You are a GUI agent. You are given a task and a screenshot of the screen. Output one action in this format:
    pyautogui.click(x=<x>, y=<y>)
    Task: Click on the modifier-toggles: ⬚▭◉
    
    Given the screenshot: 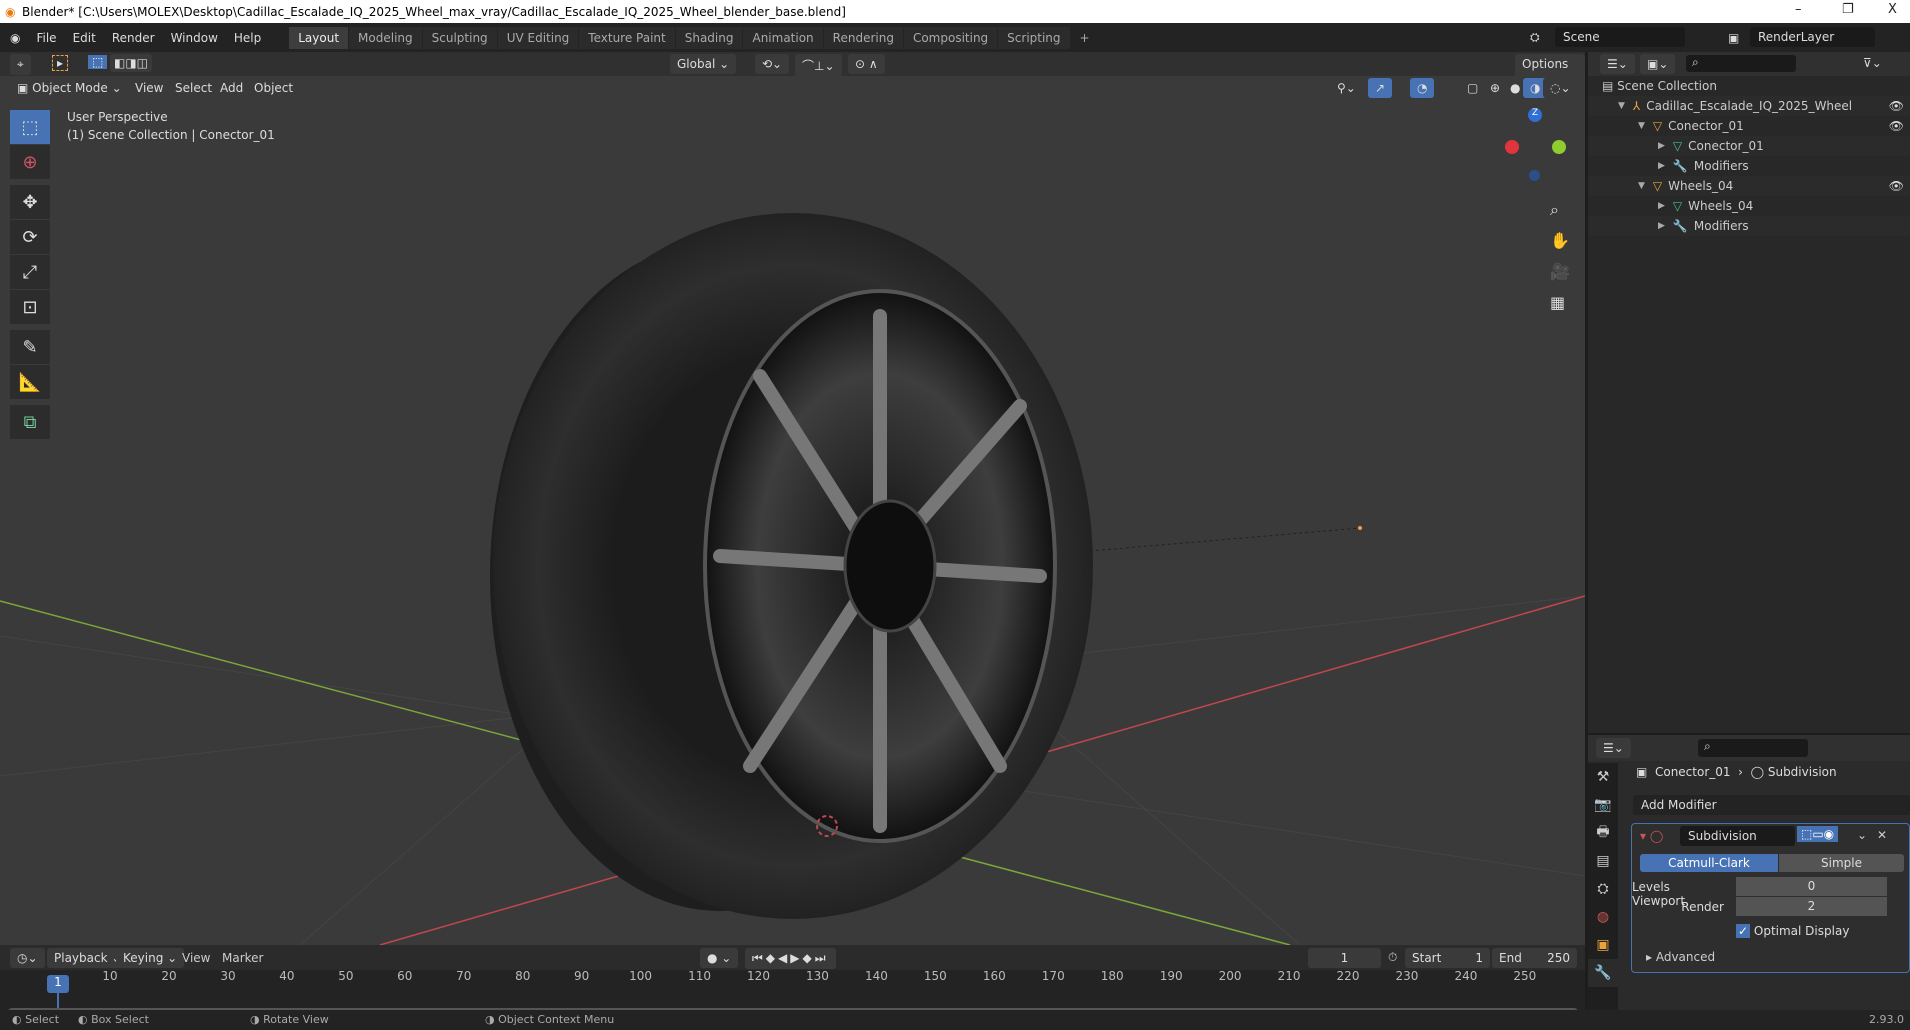 What is the action you would take?
    pyautogui.click(x=1818, y=834)
    